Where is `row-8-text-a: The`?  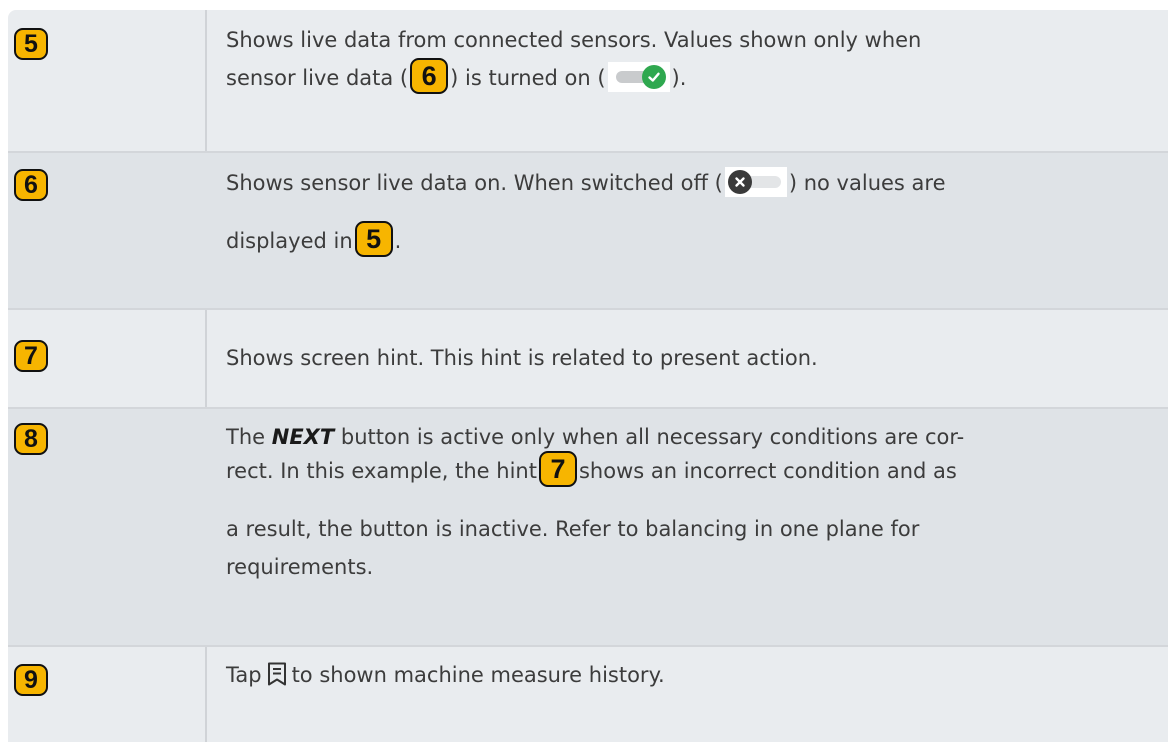 row-8-text-a: The is located at coordinates (246, 437).